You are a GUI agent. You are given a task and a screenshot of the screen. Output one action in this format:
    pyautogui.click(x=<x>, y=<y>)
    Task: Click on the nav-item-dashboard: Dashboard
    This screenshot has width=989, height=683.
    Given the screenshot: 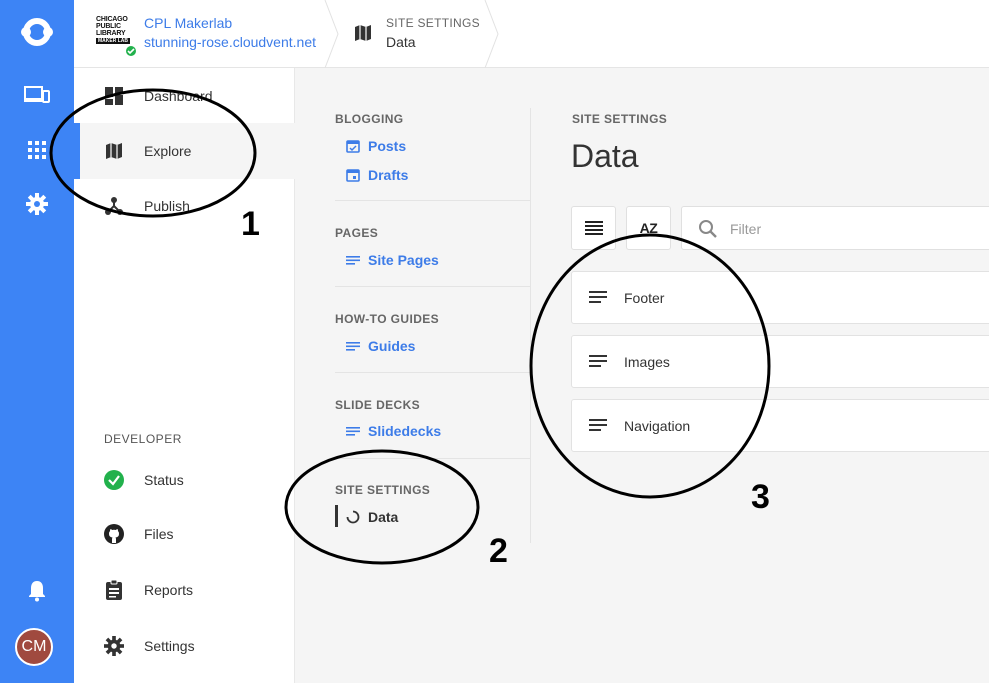 What is the action you would take?
    pyautogui.click(x=184, y=96)
    